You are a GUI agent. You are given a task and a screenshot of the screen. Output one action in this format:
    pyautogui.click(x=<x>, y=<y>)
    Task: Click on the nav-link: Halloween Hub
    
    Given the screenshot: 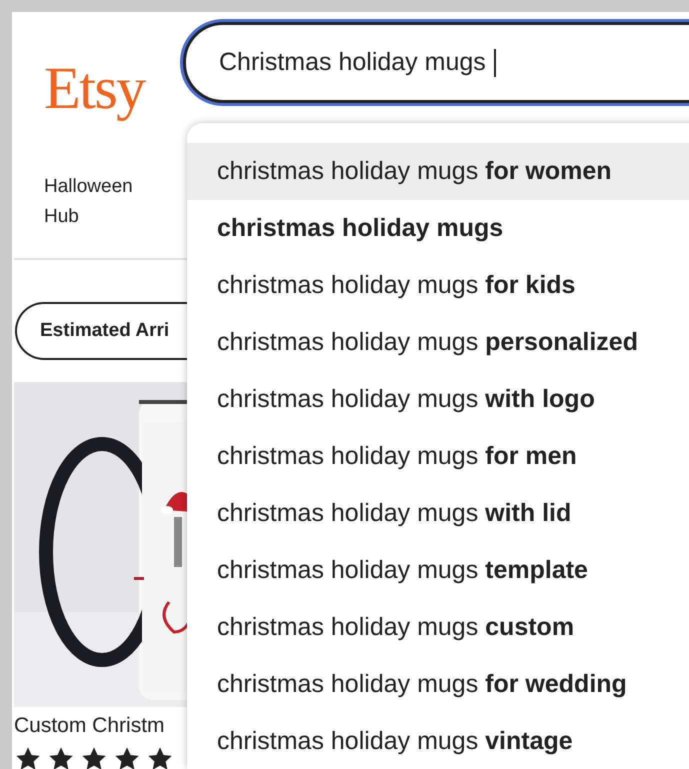 What is the action you would take?
    pyautogui.click(x=104, y=202)
    